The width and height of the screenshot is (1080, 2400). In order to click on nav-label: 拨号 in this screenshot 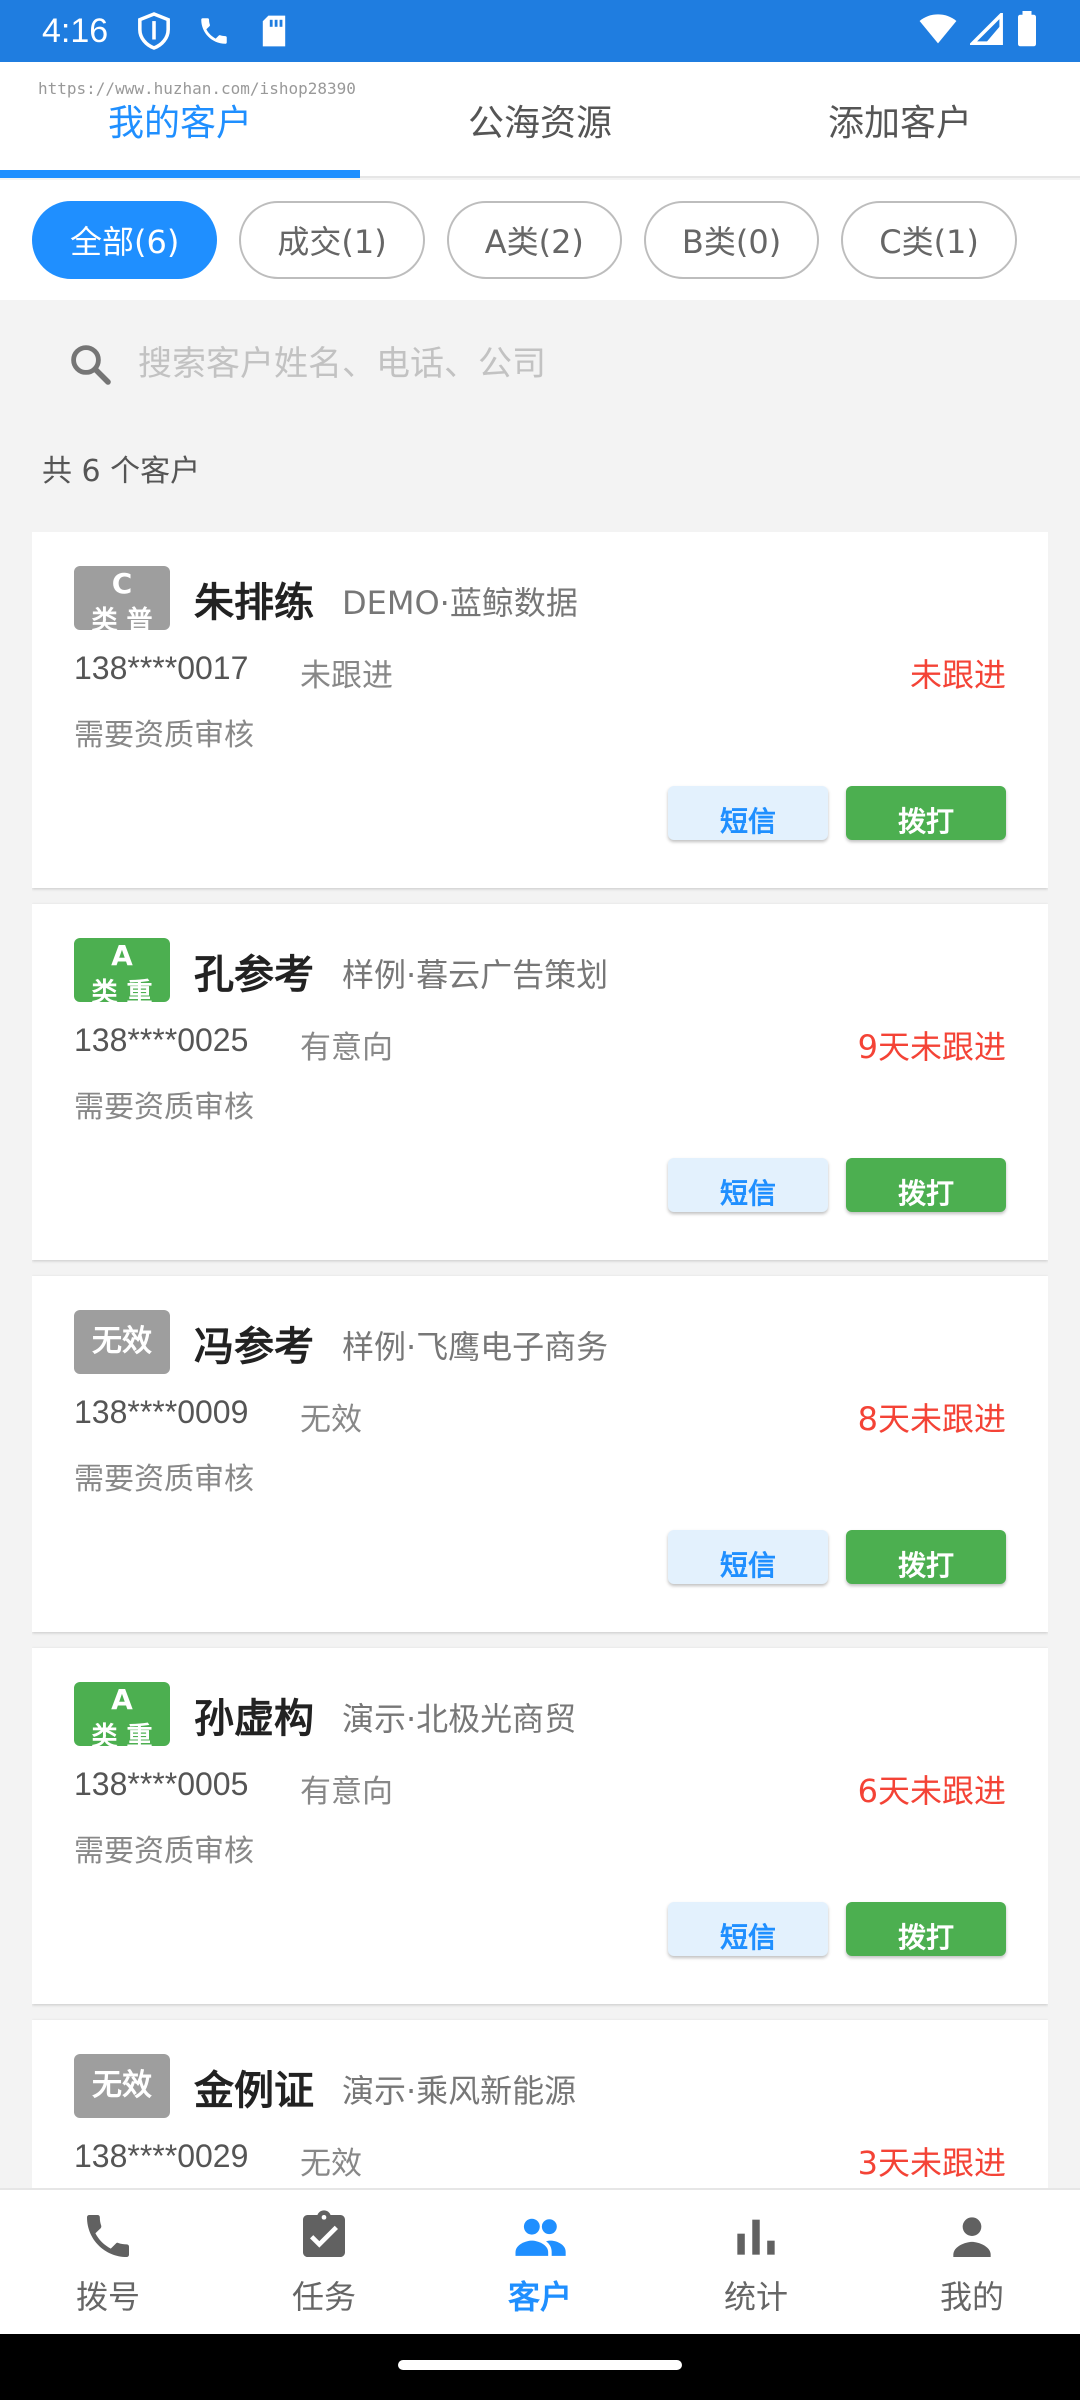, I will do `click(107, 2297)`.